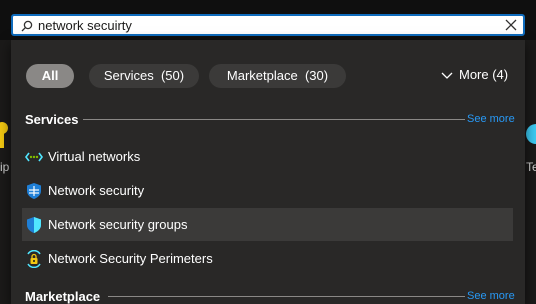 The height and width of the screenshot is (304, 536). What do you see at coordinates (277, 76) in the screenshot?
I see `filter-marketplace: Marketplace (30)` at bounding box center [277, 76].